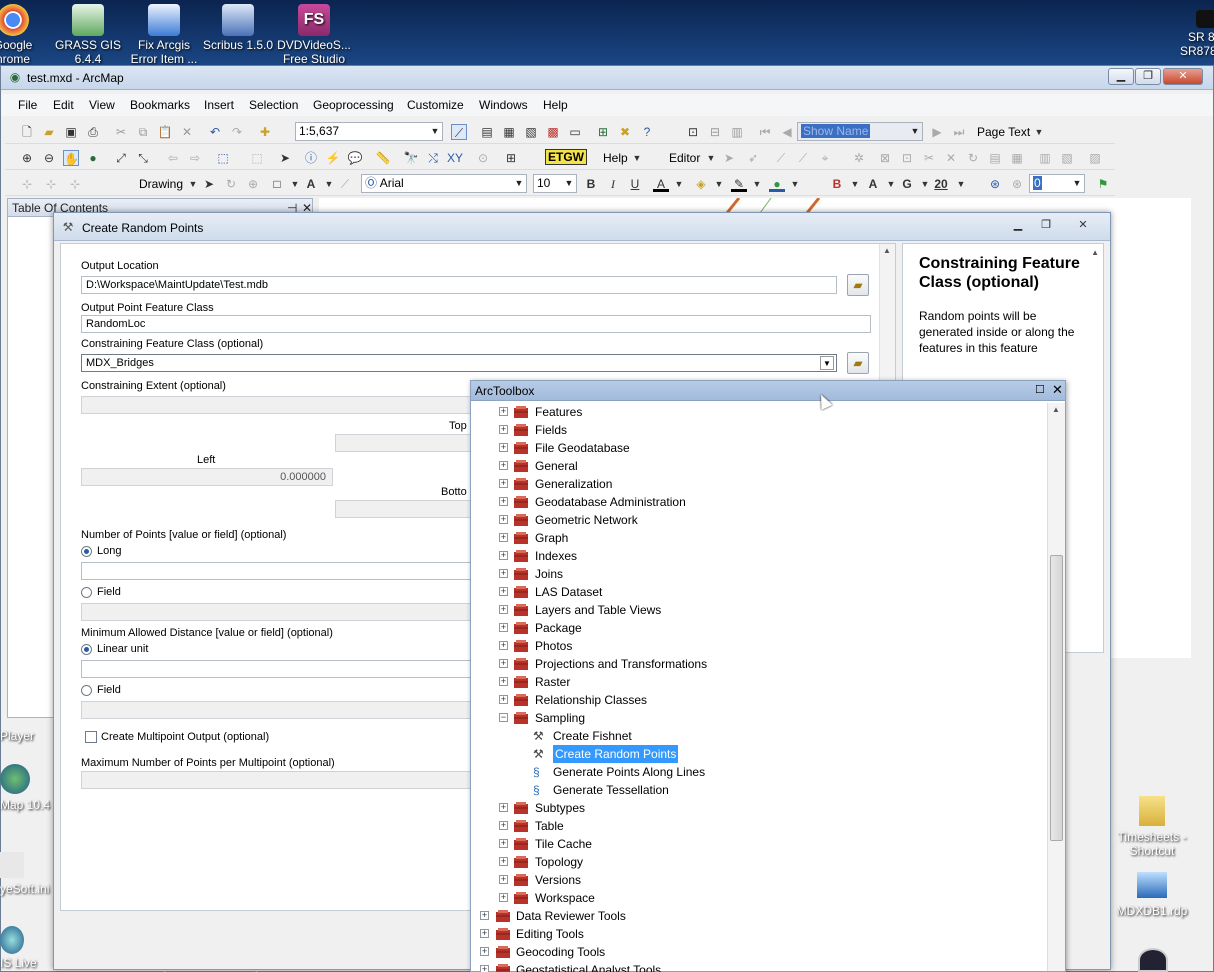 This screenshot has height=972, width=1214. I want to click on georef-icon: ⊛, so click(995, 184).